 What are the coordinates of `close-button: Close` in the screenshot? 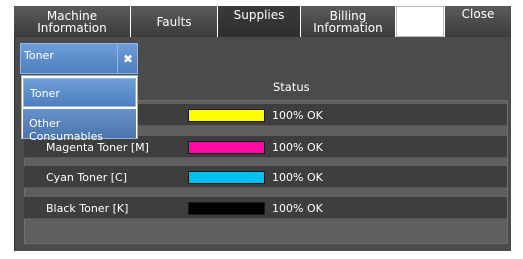 It's located at (478, 21).